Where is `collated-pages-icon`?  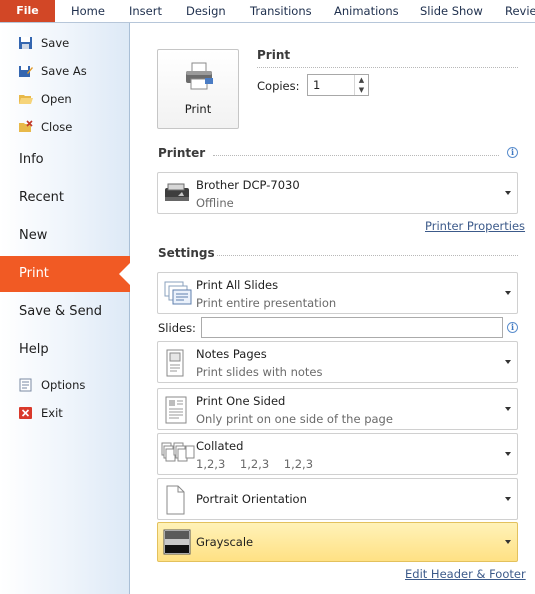 collated-pages-icon is located at coordinates (178, 452).